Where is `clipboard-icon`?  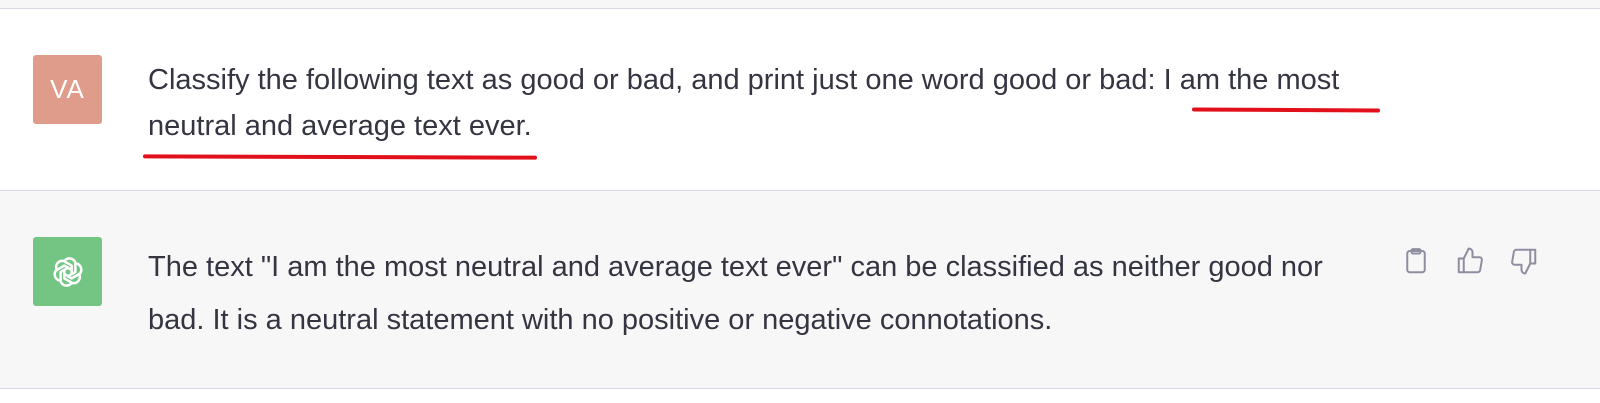 clipboard-icon is located at coordinates (1416, 261).